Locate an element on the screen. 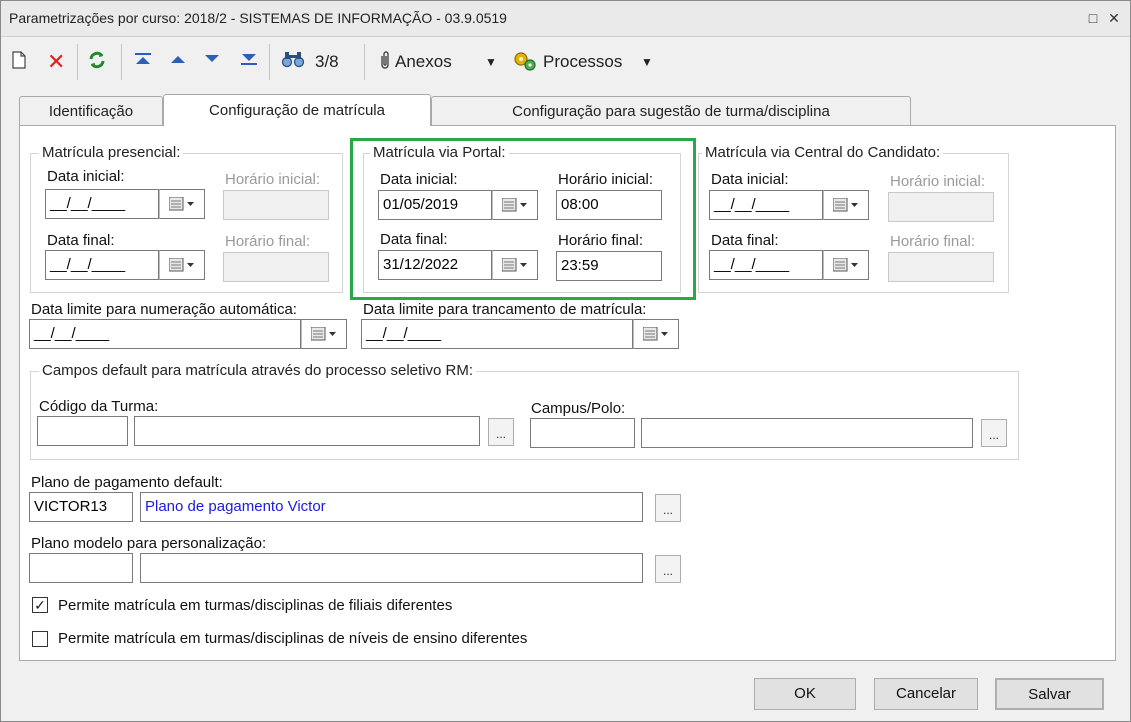 This screenshot has height=722, width=1131. label-data-final-portal: Data final: is located at coordinates (414, 239).